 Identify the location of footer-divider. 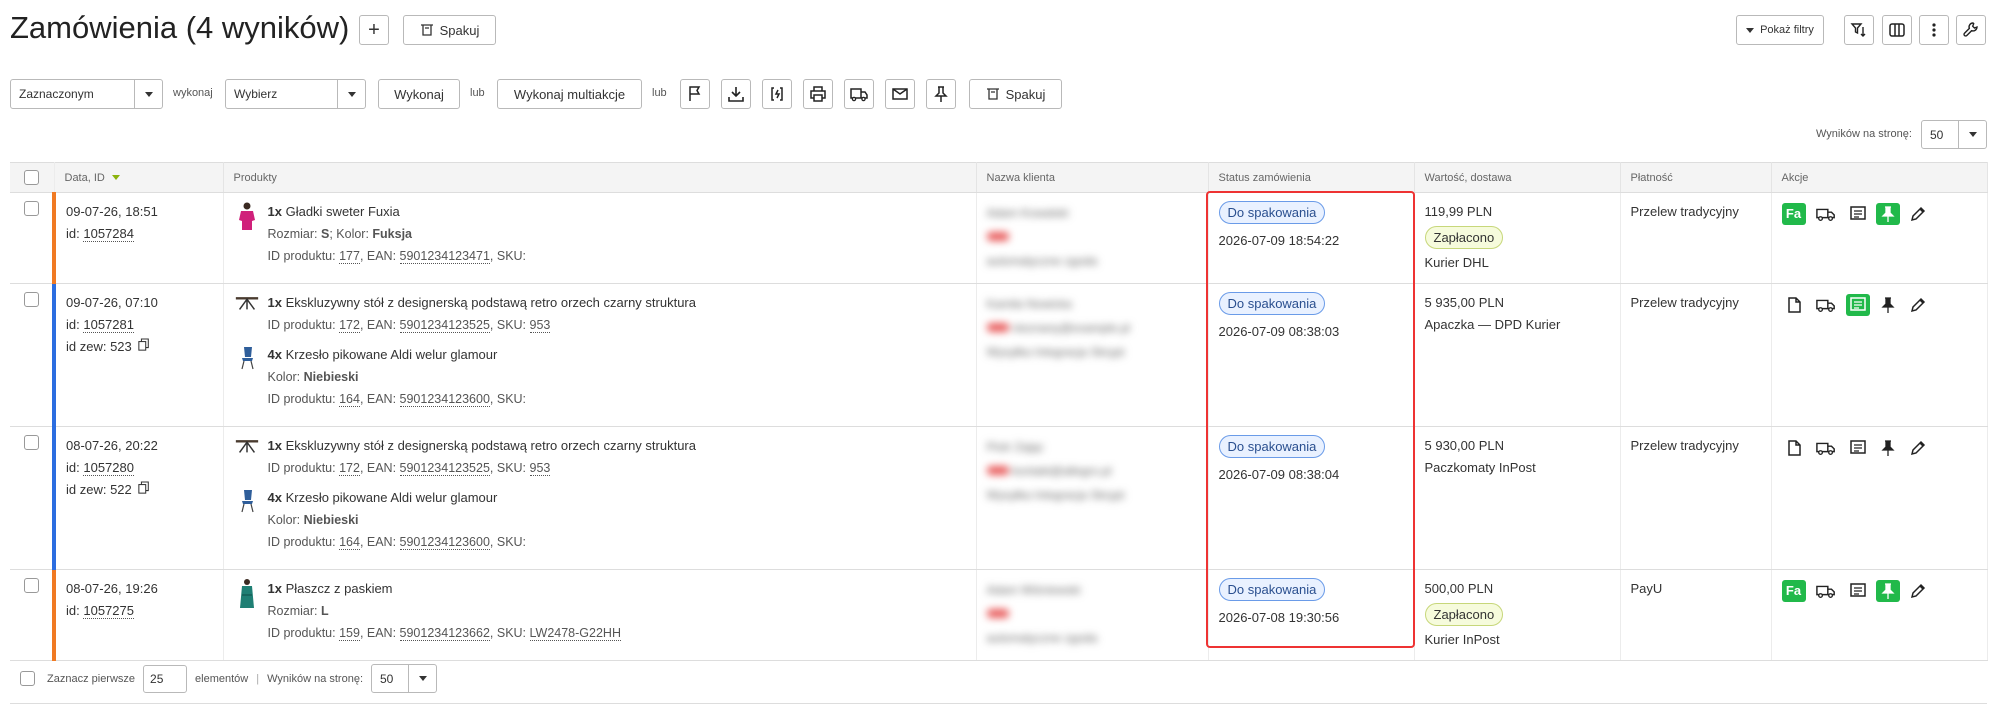
(998, 703).